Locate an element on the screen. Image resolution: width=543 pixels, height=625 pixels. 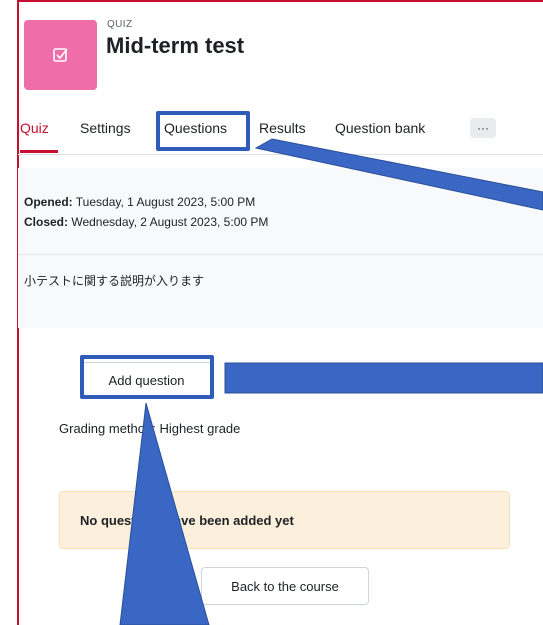
arrow-to-questions-tab is located at coordinates (398, 174).